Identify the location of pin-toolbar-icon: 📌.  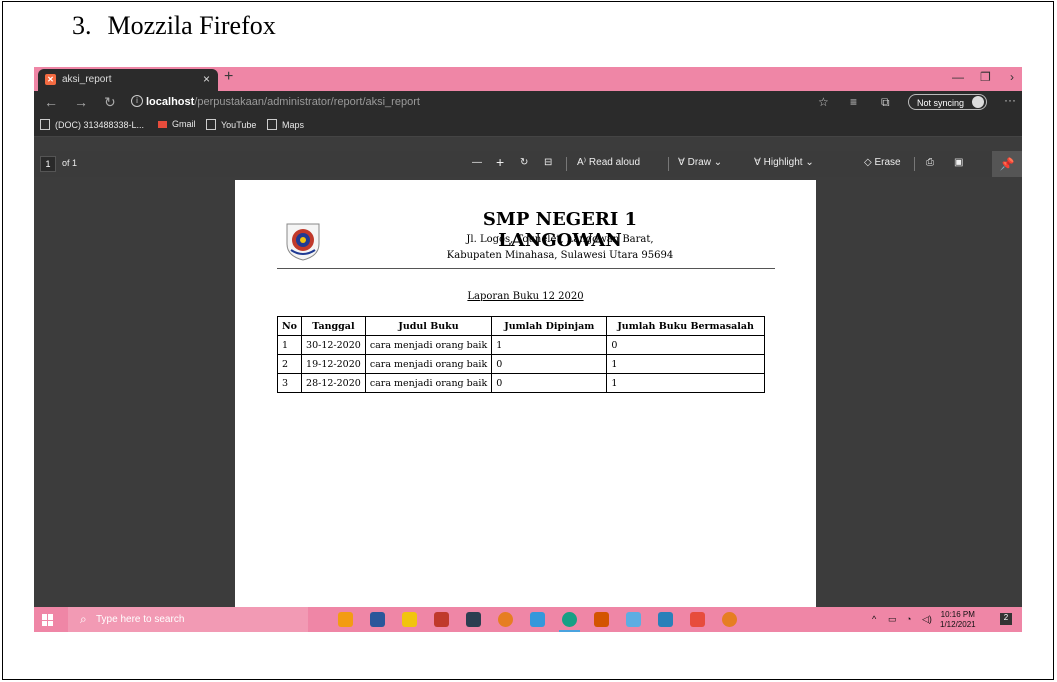
(1007, 164).